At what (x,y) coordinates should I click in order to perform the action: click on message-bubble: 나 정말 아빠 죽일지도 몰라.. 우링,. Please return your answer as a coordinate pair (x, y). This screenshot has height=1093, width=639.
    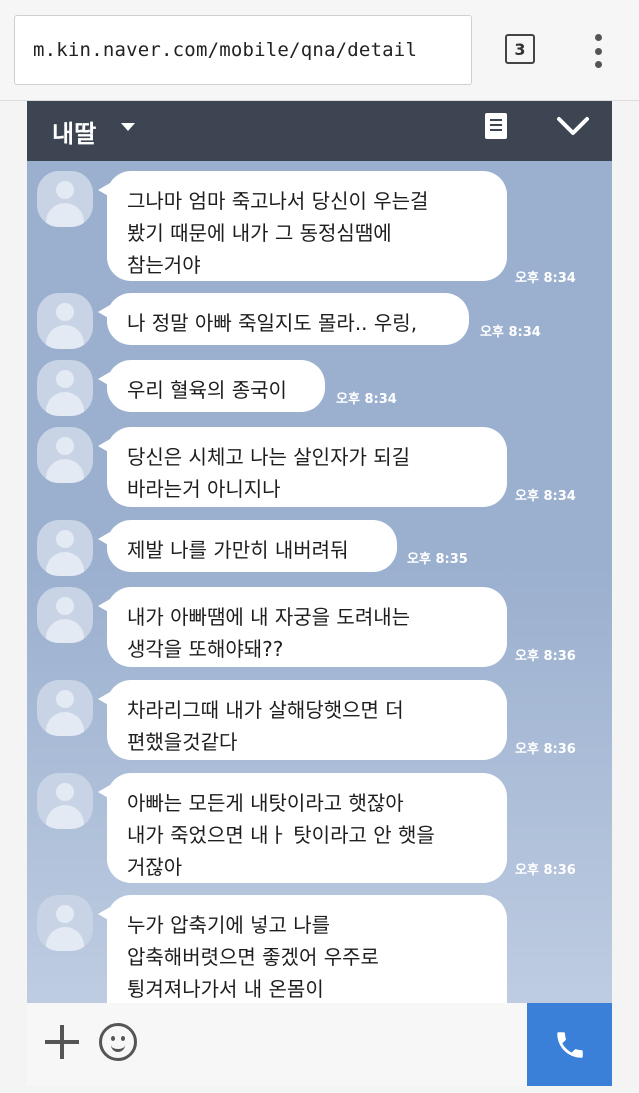
    Looking at the image, I should click on (283, 319).